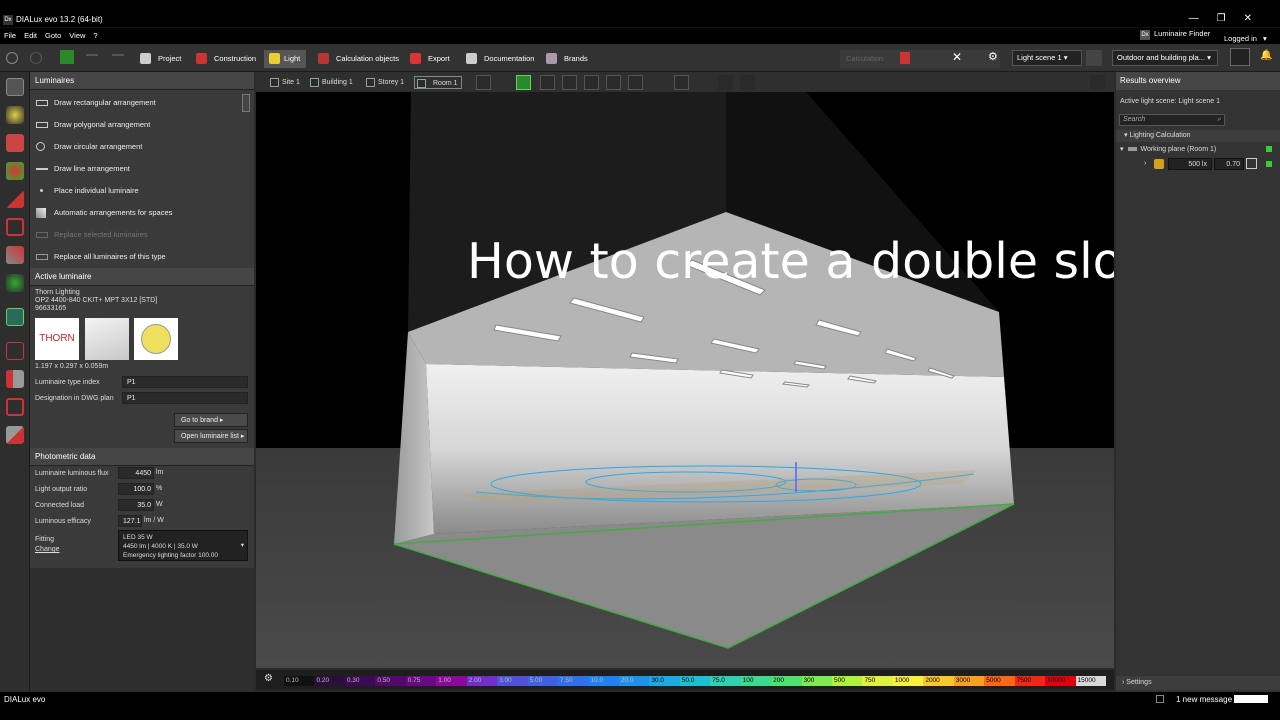  I want to click on draw-circular-item: Draw circular arrangement, so click(135, 147).